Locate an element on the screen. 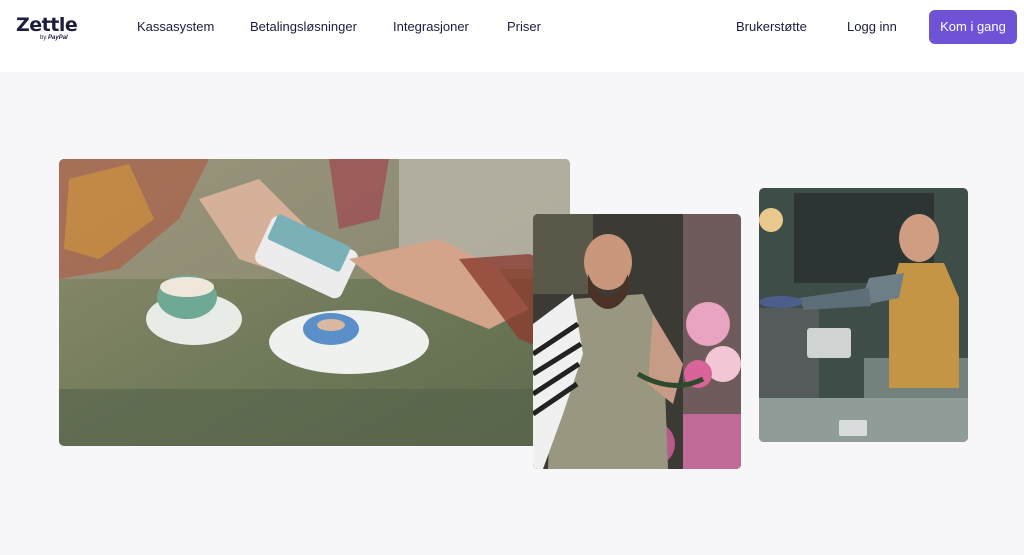  nav-betalingslosninger: Betalingsløsninger is located at coordinates (303, 27).